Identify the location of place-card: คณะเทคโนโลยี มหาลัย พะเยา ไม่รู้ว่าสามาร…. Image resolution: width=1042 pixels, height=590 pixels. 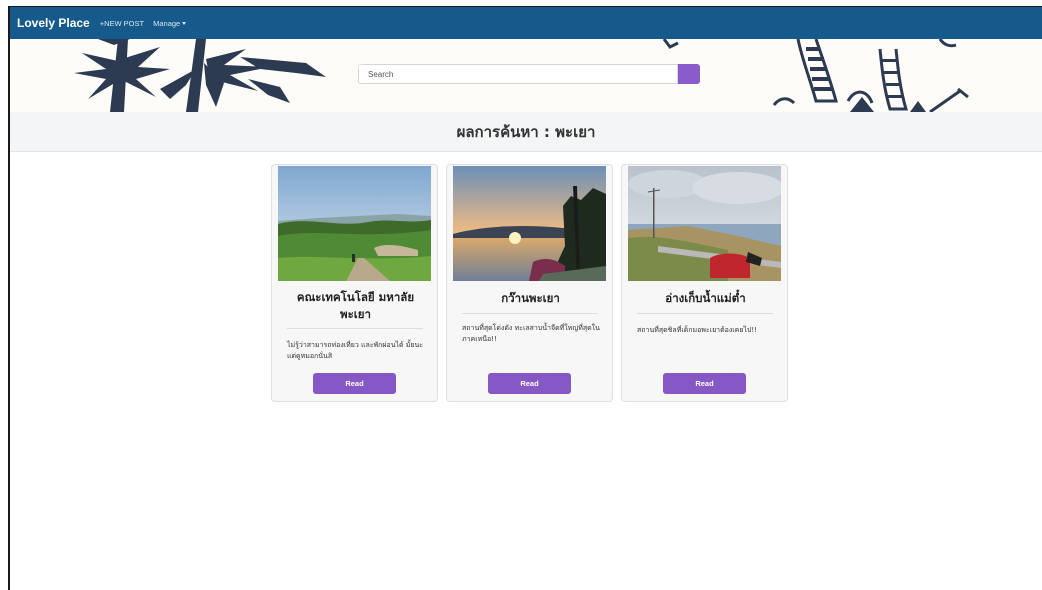
(354, 283).